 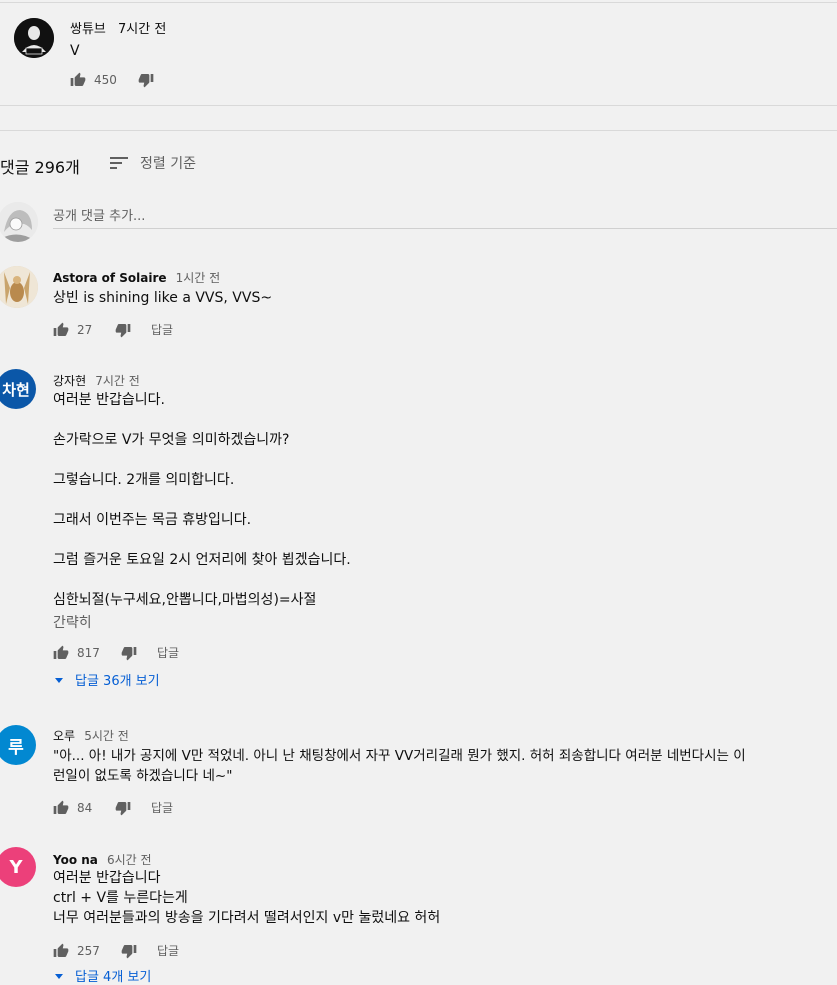 What do you see at coordinates (88, 652) in the screenshot?
I see `like-count: 817` at bounding box center [88, 652].